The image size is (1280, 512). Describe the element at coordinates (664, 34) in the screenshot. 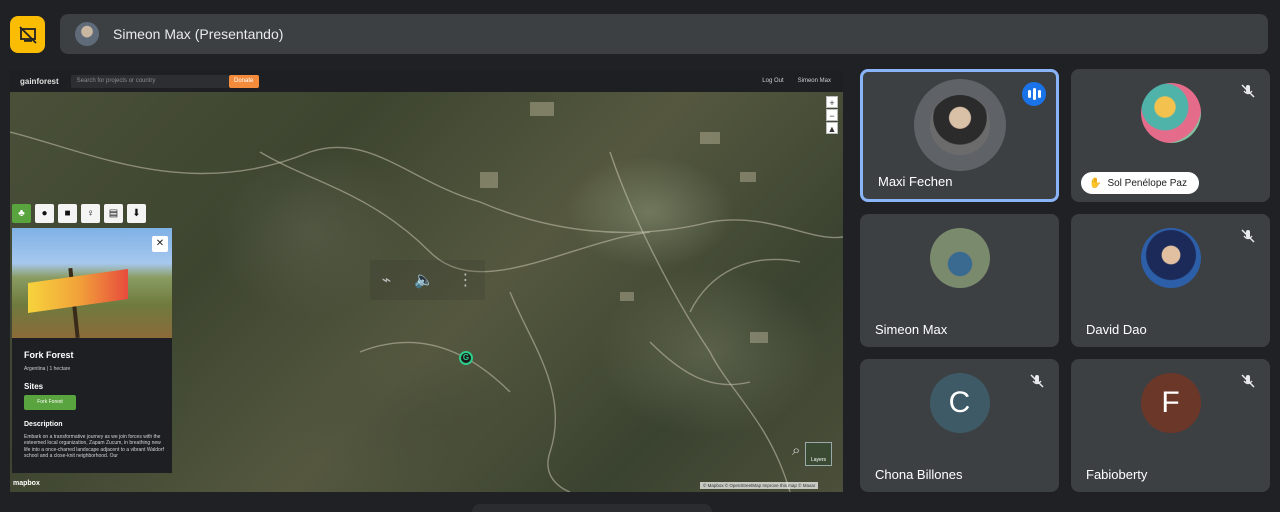

I see `presenter-bar: Simeon Max (Presentando)` at that location.